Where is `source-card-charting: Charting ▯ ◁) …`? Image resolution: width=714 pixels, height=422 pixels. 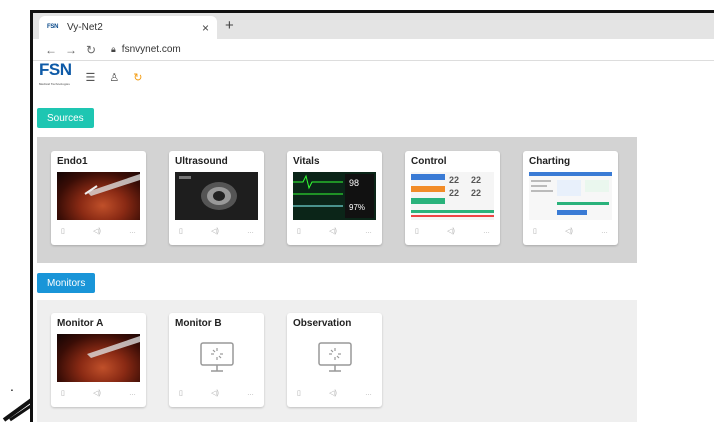
source-card-charting: Charting ▯ ◁) … is located at coordinates (570, 198).